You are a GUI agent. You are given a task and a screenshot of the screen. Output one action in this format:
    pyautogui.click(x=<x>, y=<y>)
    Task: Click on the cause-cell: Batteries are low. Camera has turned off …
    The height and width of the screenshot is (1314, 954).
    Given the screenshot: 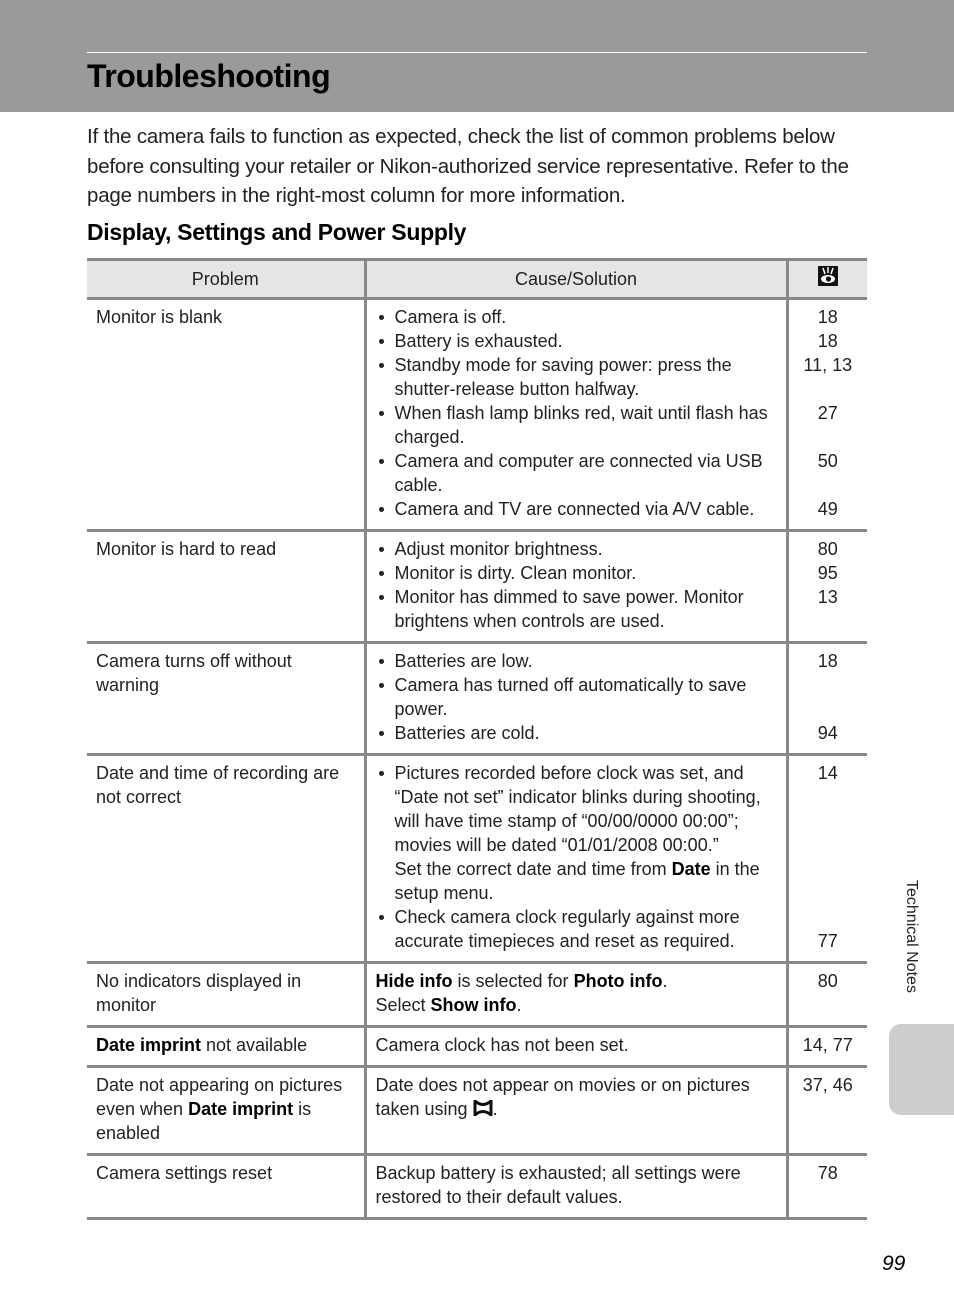 What is the action you would take?
    pyautogui.click(x=575, y=699)
    